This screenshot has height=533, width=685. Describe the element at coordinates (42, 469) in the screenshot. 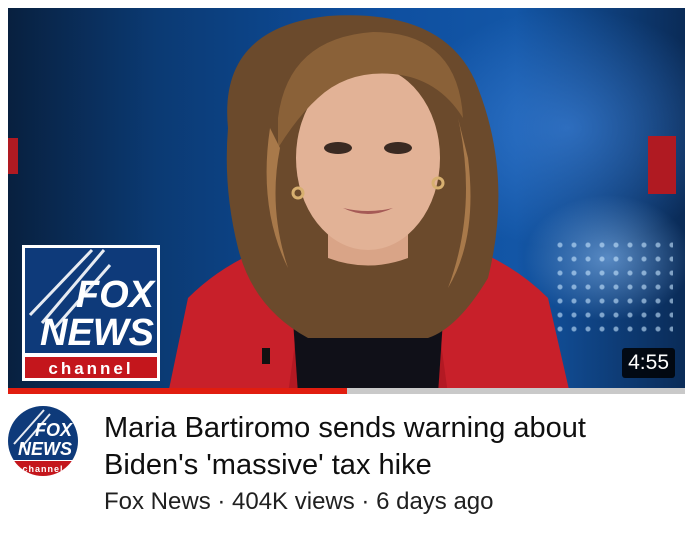

I see `avatar-channel-text: channel` at that location.